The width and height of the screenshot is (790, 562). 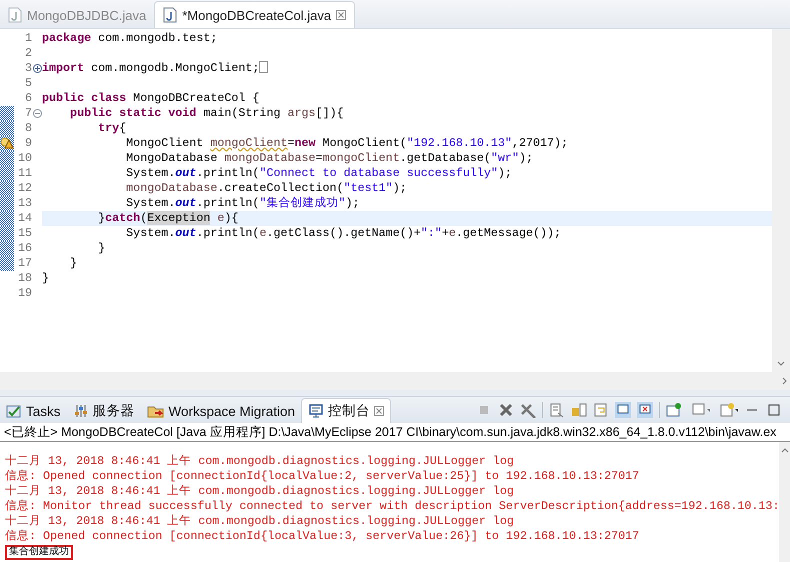 I want to click on show-on-error-icon, so click(x=645, y=410).